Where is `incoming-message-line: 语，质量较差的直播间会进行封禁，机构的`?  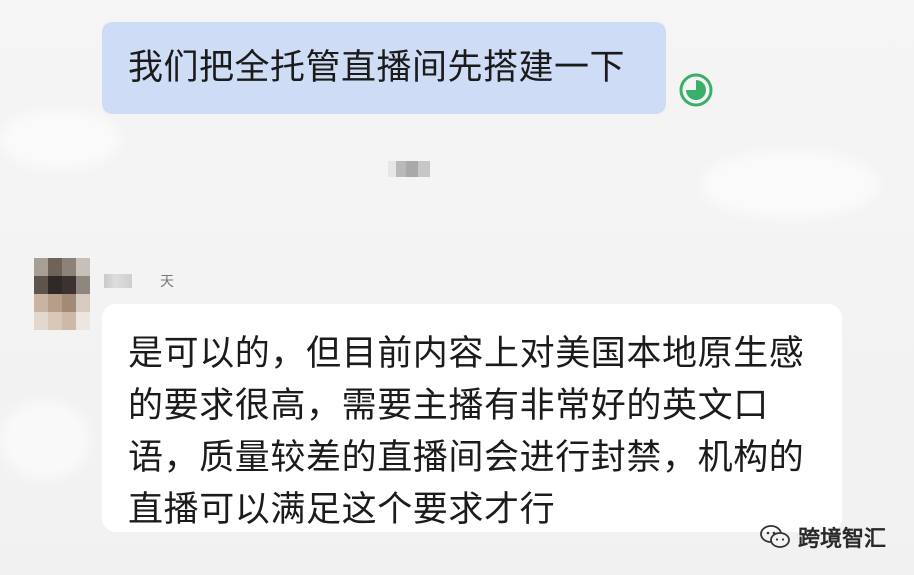
incoming-message-line: 语，质量较差的直播间会进行封禁，机构的 is located at coordinates (466, 458).